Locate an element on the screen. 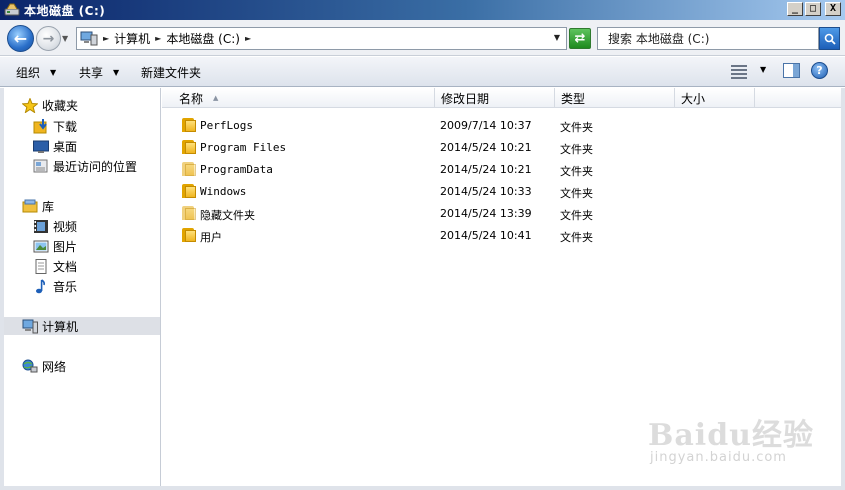  column-name-label: 名称 is located at coordinates (191, 98).